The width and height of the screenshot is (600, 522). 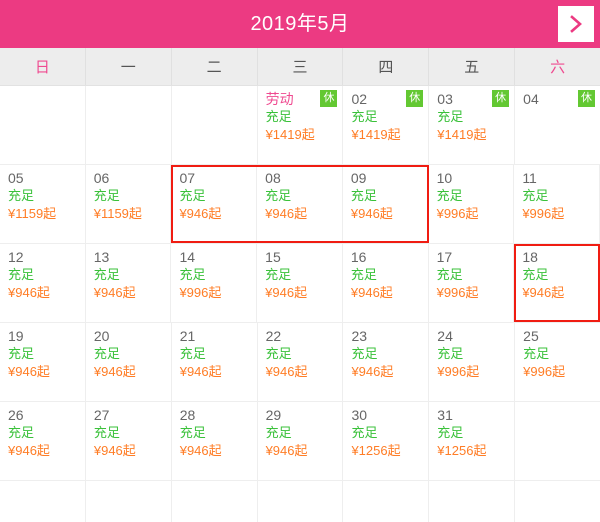 I want to click on day-cell: 14 充足 ¥996起, so click(x=214, y=283).